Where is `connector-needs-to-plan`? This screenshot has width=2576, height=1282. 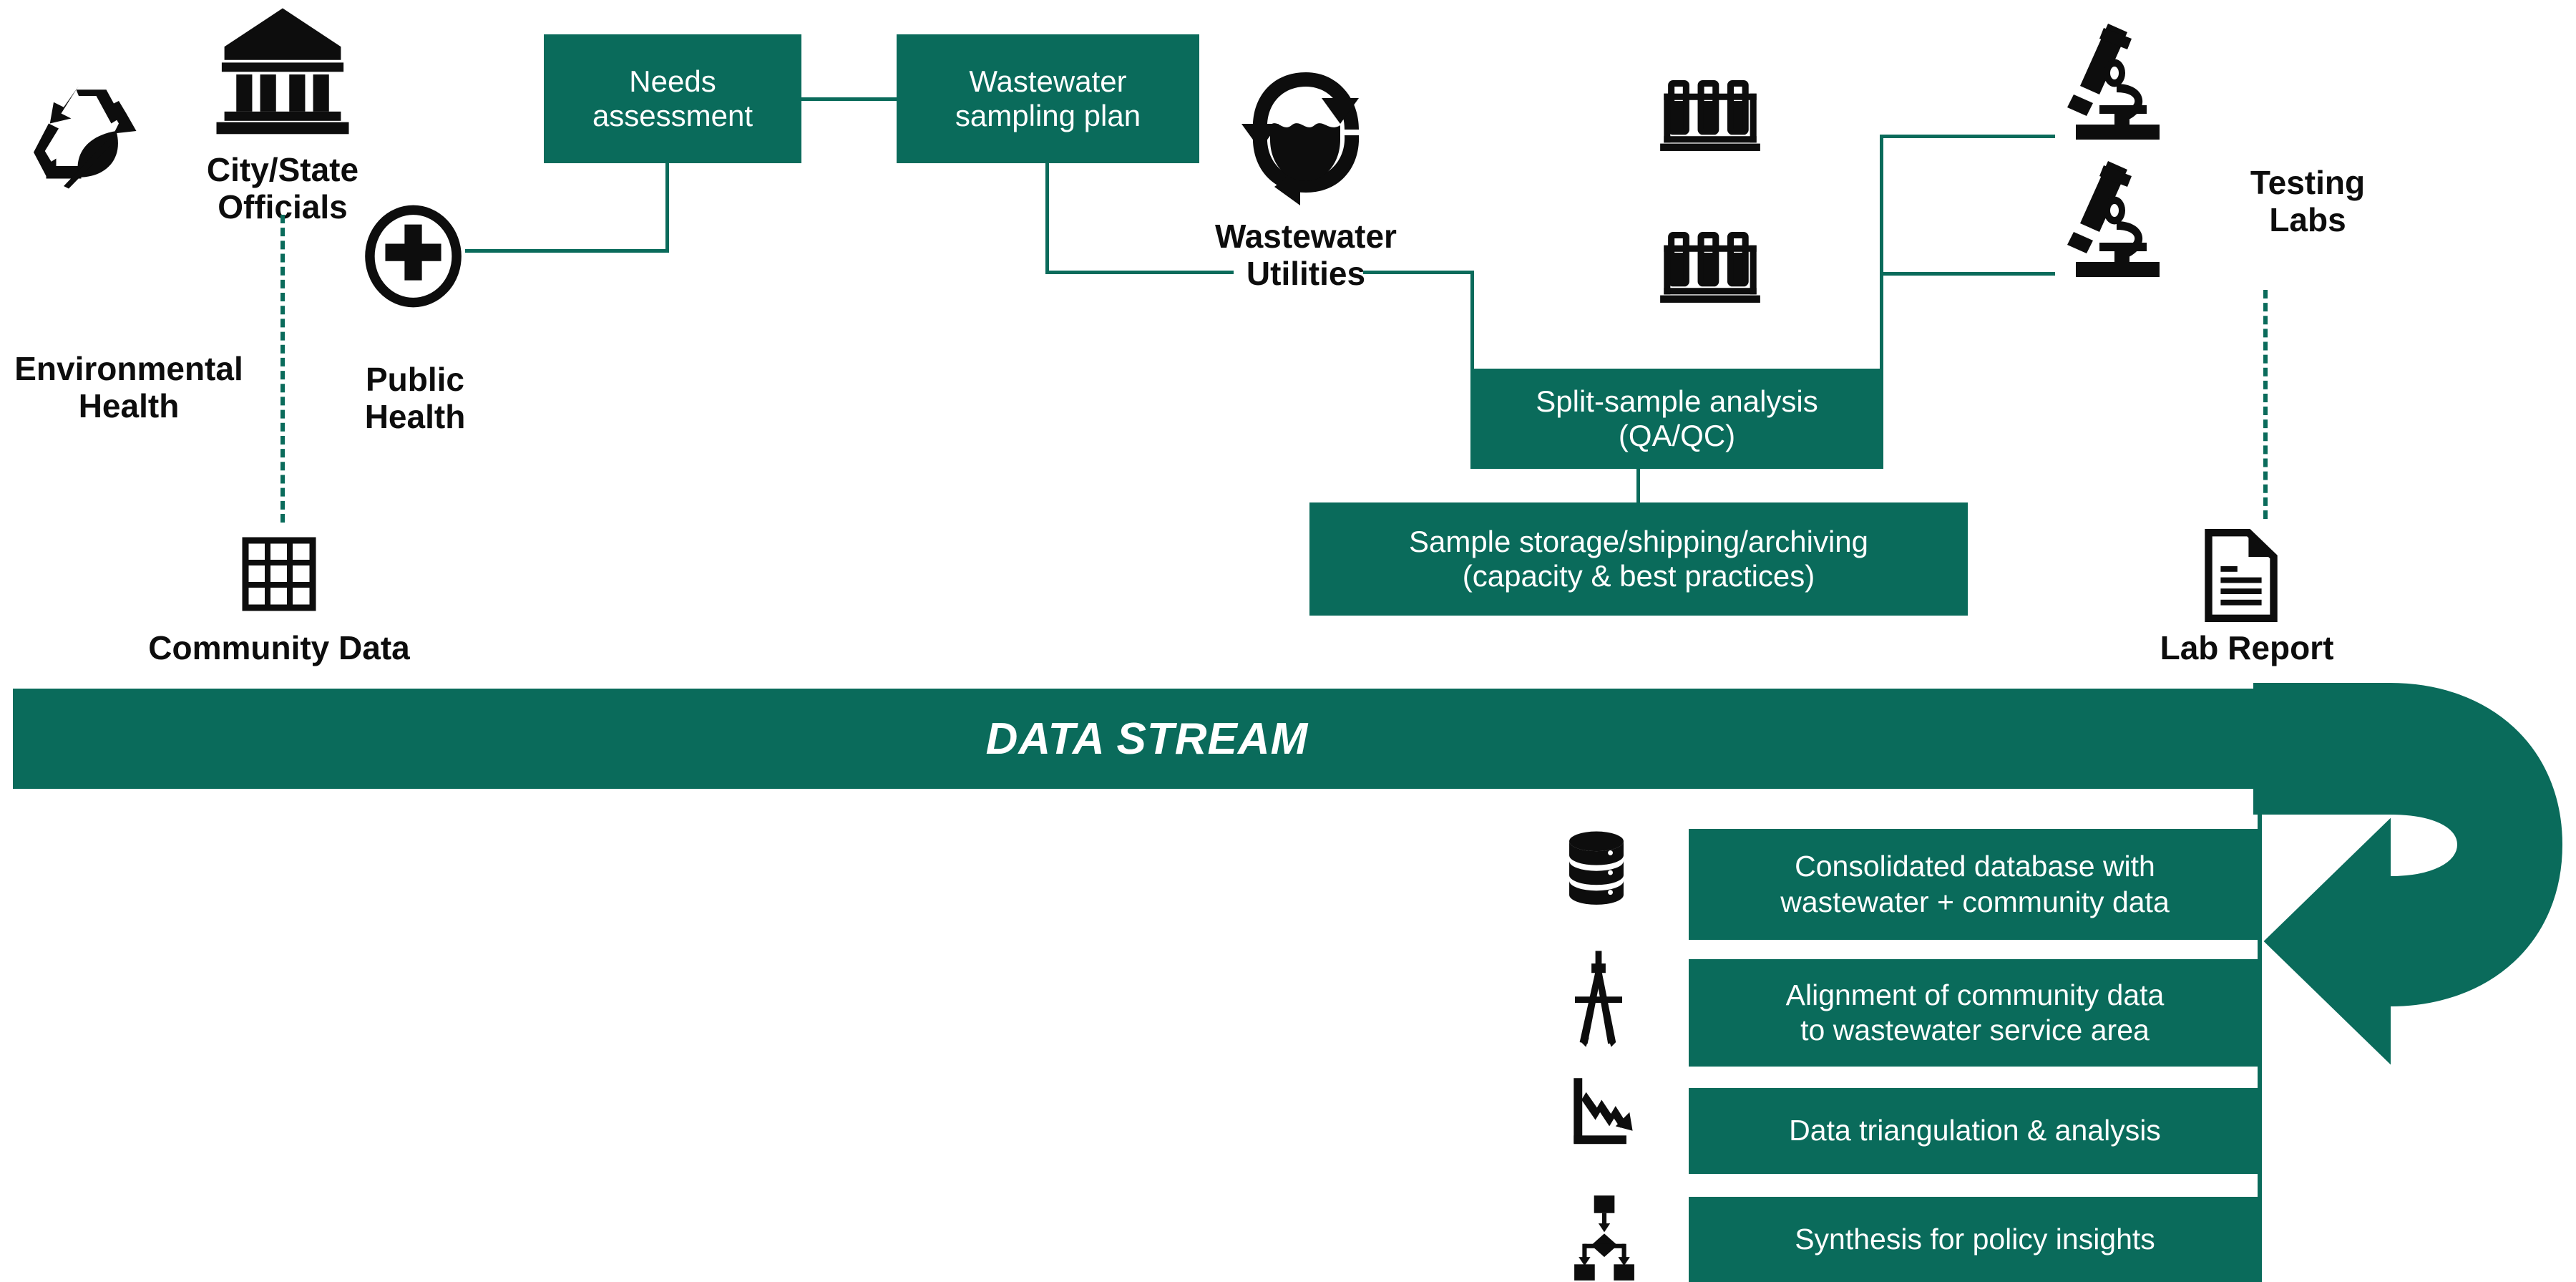
connector-needs-to-plan is located at coordinates (849, 99).